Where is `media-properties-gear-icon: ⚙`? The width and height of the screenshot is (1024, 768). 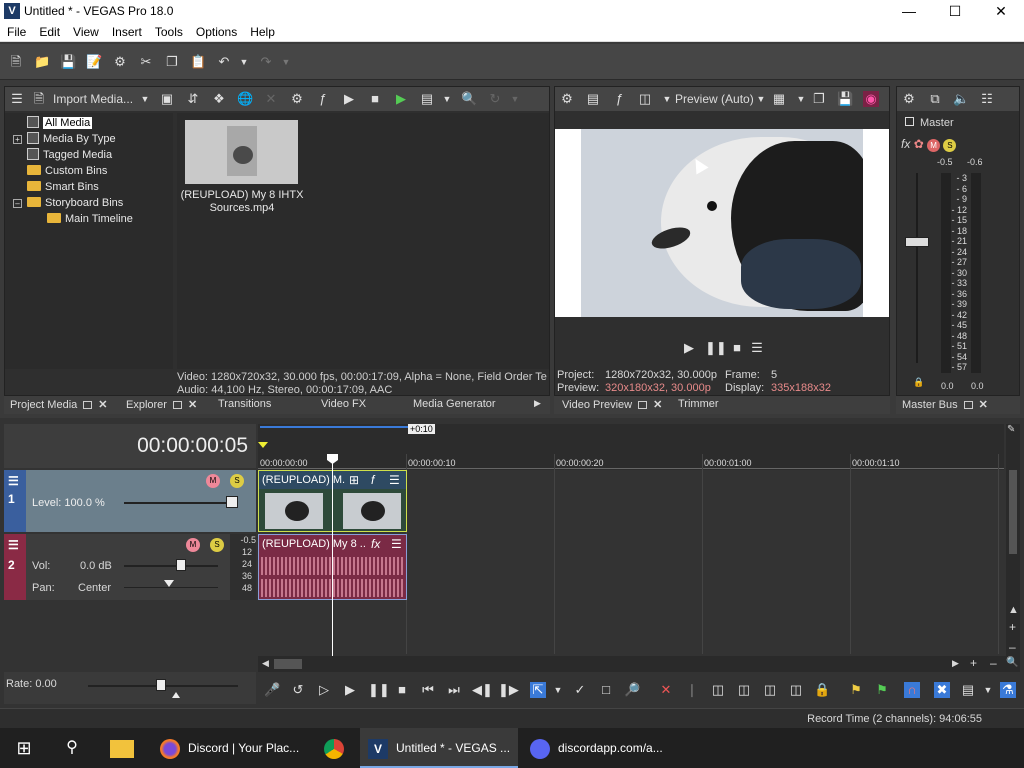
media-properties-gear-icon: ⚙ is located at coordinates (297, 99).